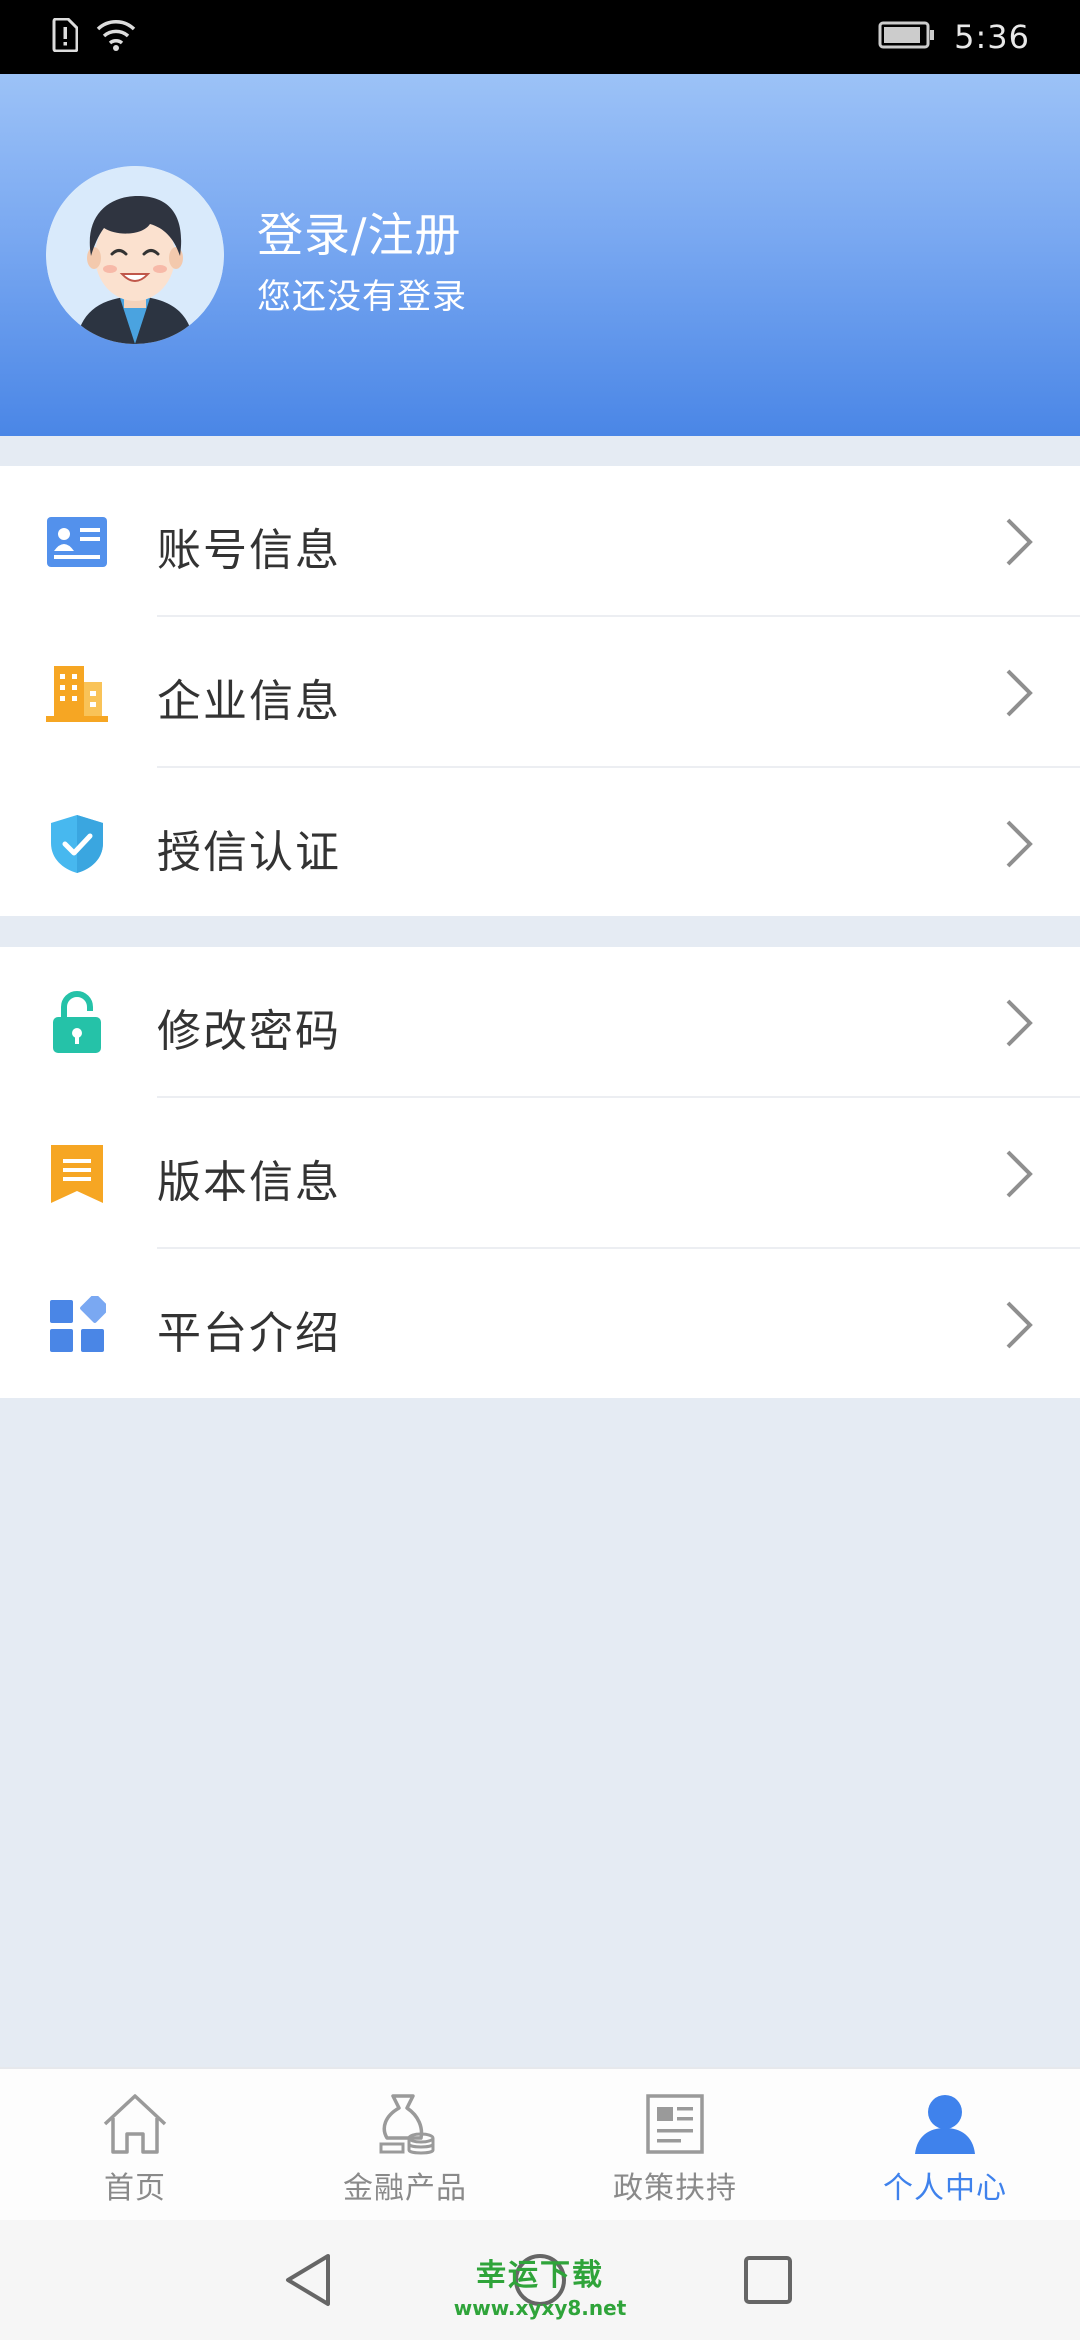 Image resolution: width=1080 pixels, height=2340 pixels. Describe the element at coordinates (249, 550) in the screenshot. I see `menu-item-label: 账号信息` at that location.